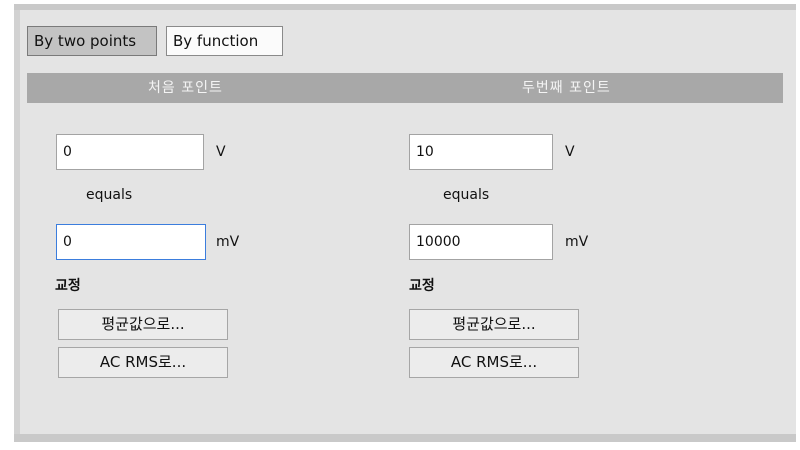 Image resolution: width=800 pixels, height=450 pixels. Describe the element at coordinates (109, 195) in the screenshot. I see `first-point-equals-label: equals` at that location.